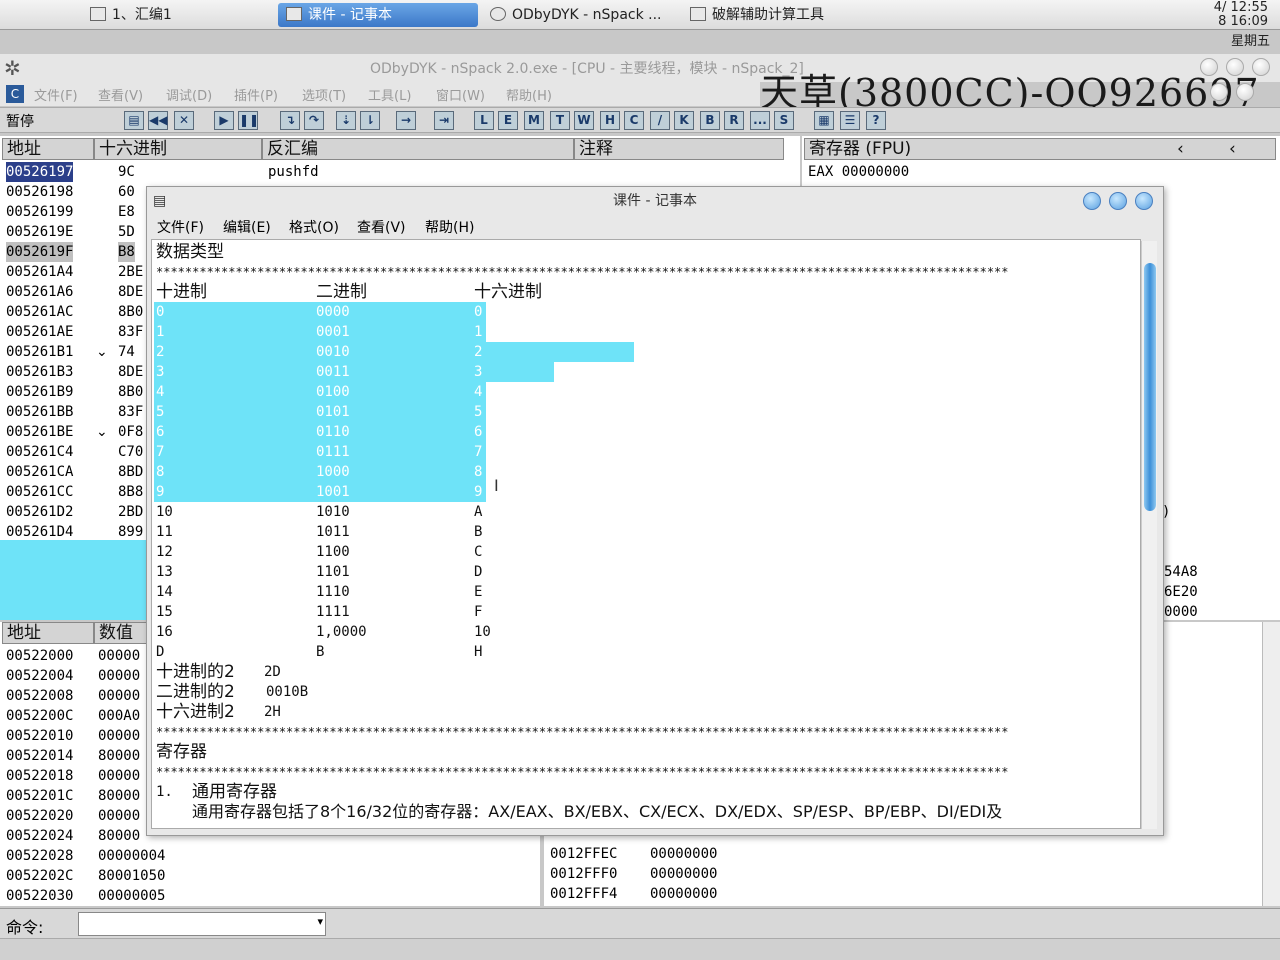 The width and height of the screenshot is (1280, 960). Describe the element at coordinates (583, 894) in the screenshot. I see `stack-row-address: 0012FFF4` at that location.